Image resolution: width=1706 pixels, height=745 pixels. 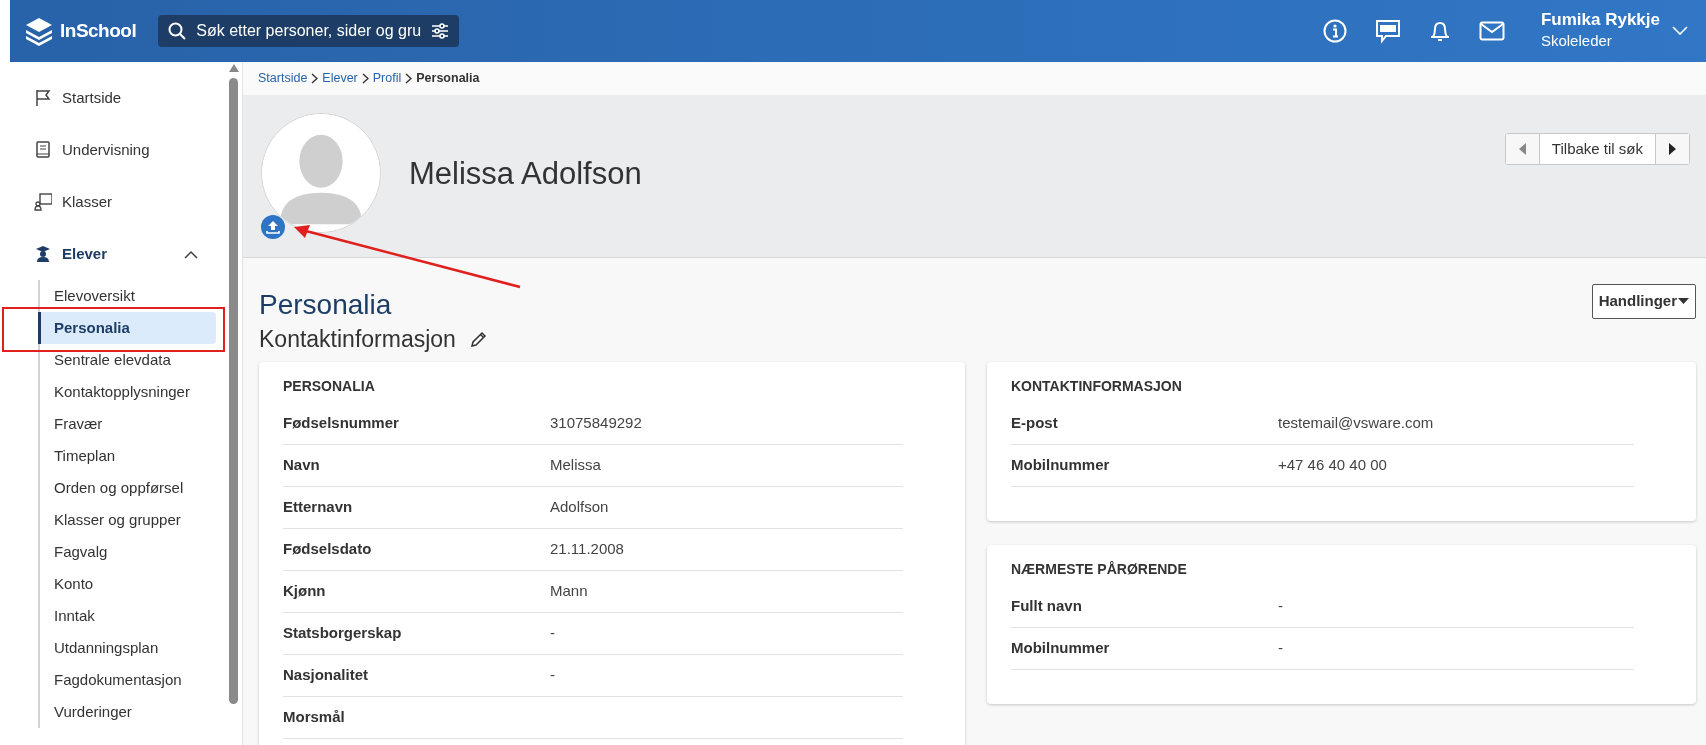 I want to click on breadcrumb-item: Elever, so click(x=340, y=78).